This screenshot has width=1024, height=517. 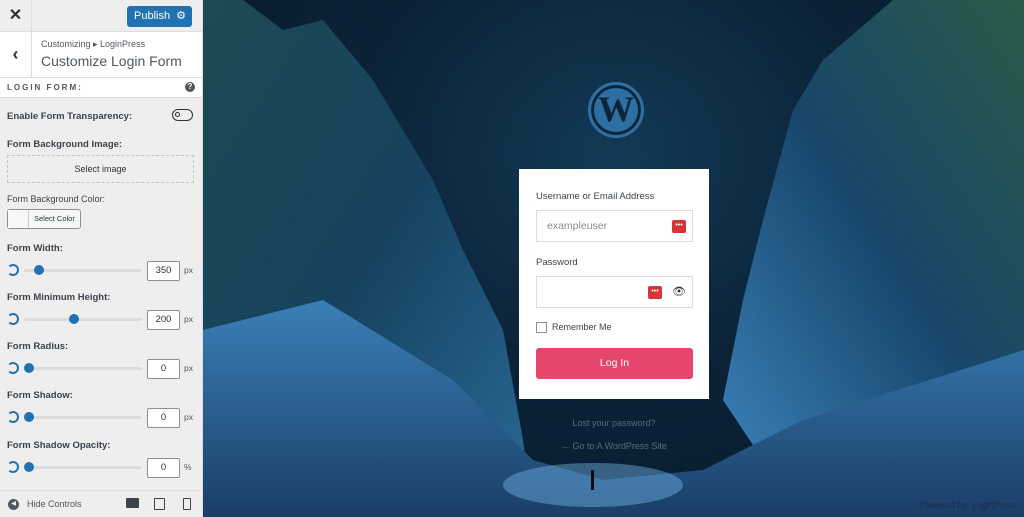 What do you see at coordinates (35, 248) in the screenshot?
I see `slider-label: Form Width:` at bounding box center [35, 248].